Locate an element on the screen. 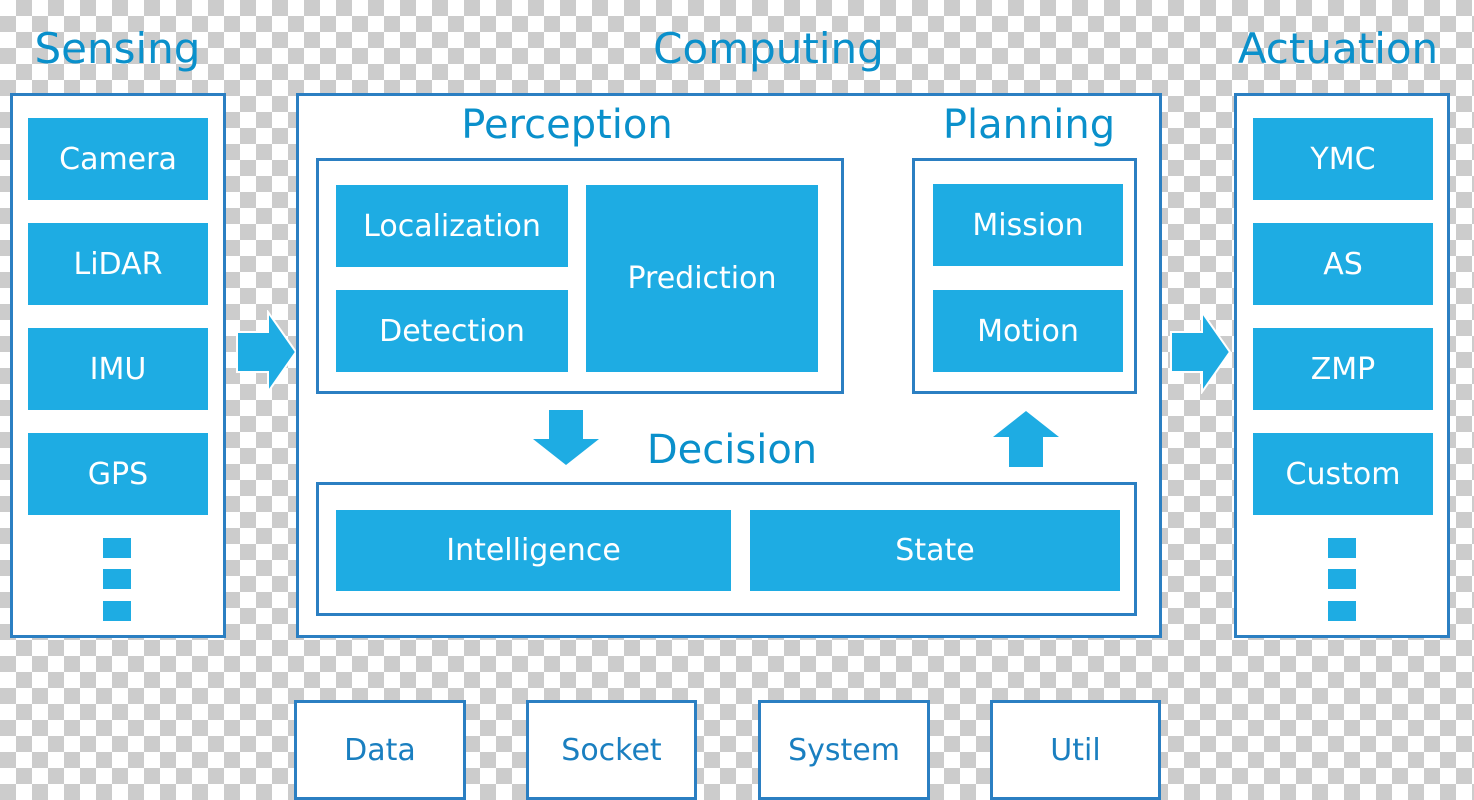 Image resolution: width=1474 pixels, height=800 pixels. util-data: Data is located at coordinates (380, 750).